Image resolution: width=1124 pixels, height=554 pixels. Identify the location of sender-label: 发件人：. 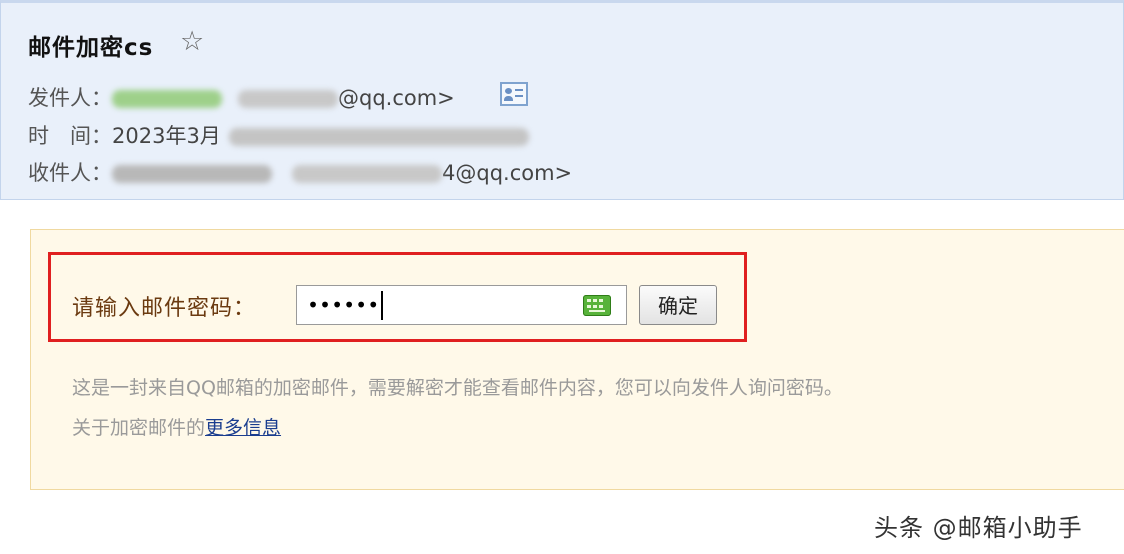
(70, 98).